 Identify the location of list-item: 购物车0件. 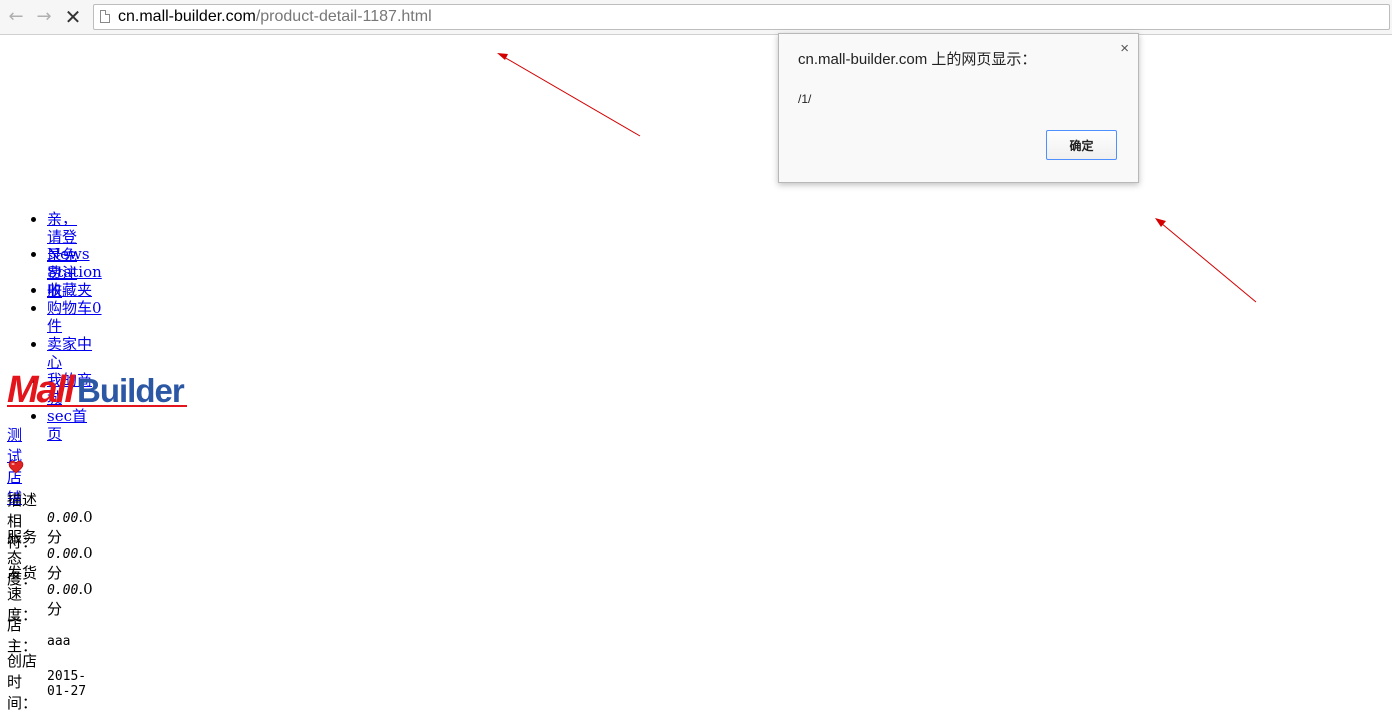
(74, 317).